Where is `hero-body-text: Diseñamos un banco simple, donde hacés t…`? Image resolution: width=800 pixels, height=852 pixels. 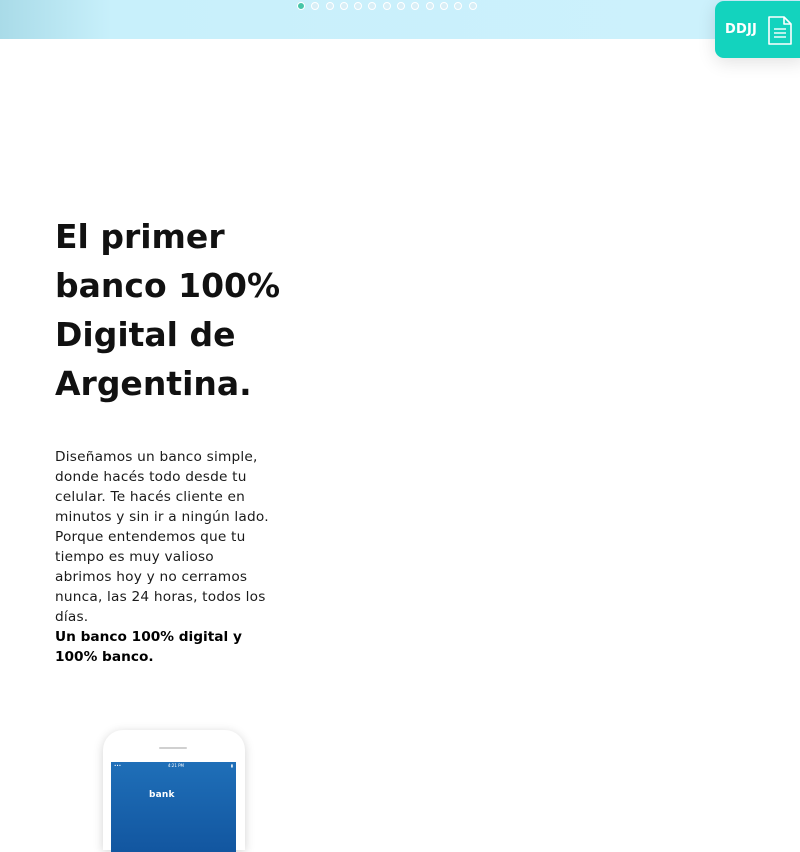 hero-body-text: Diseñamos un banco simple, donde hacés t… is located at coordinates (162, 537).